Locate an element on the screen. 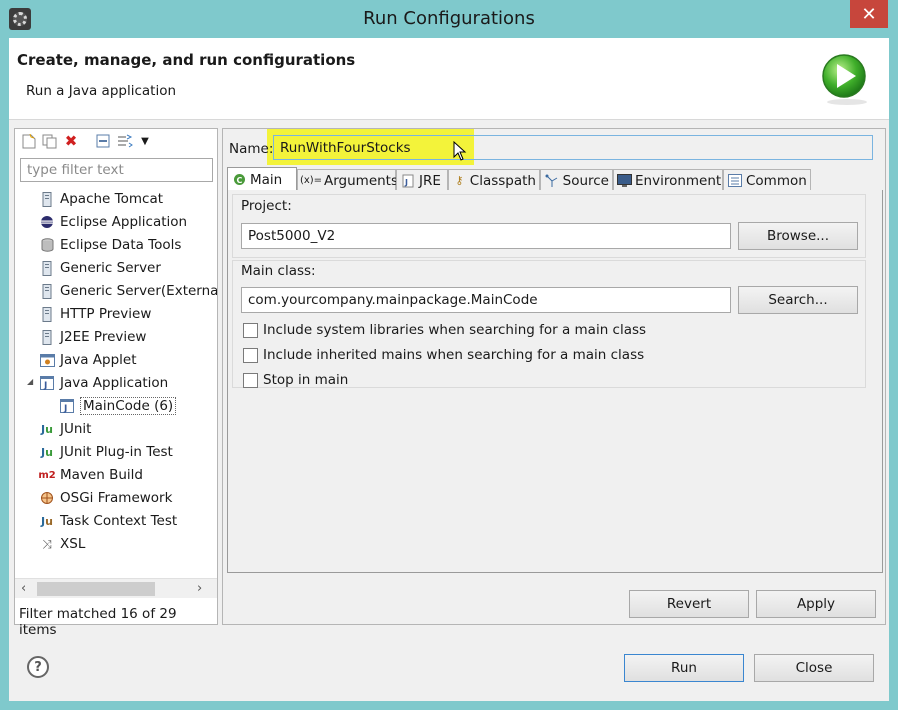 Image resolution: width=898 pixels, height=710 pixels. svg-text: C is located at coordinates (239, 180).